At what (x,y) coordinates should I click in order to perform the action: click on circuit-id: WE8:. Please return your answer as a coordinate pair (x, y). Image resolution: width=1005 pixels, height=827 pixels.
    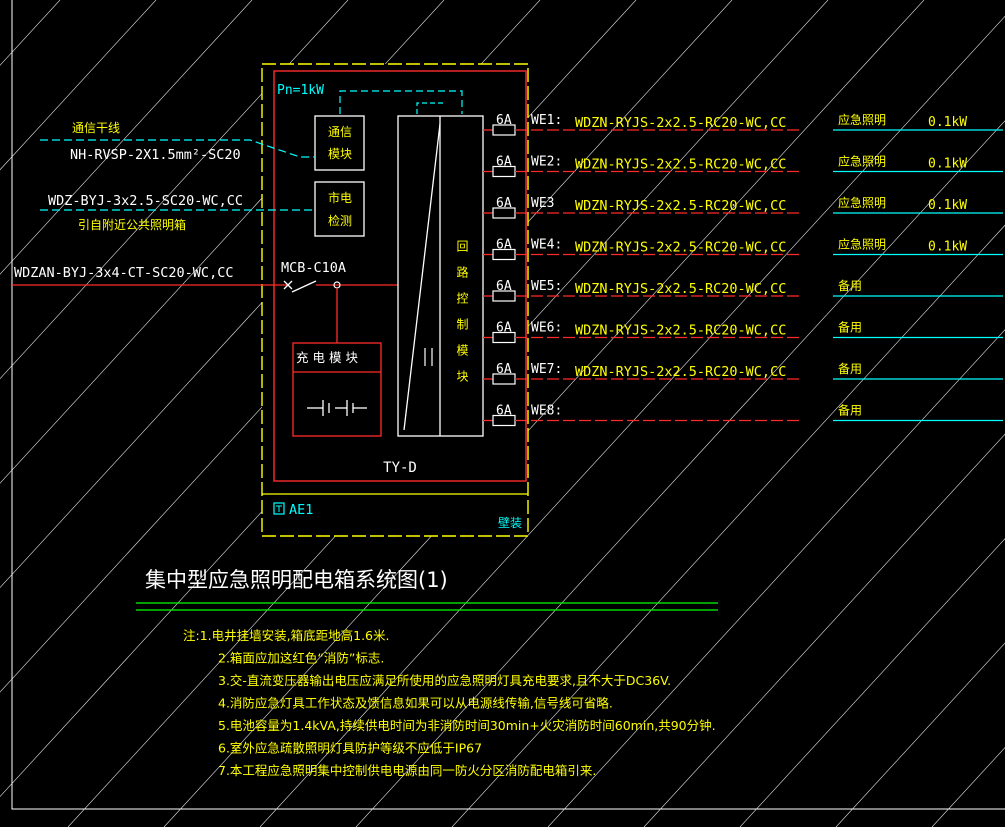
    Looking at the image, I should click on (546, 411).